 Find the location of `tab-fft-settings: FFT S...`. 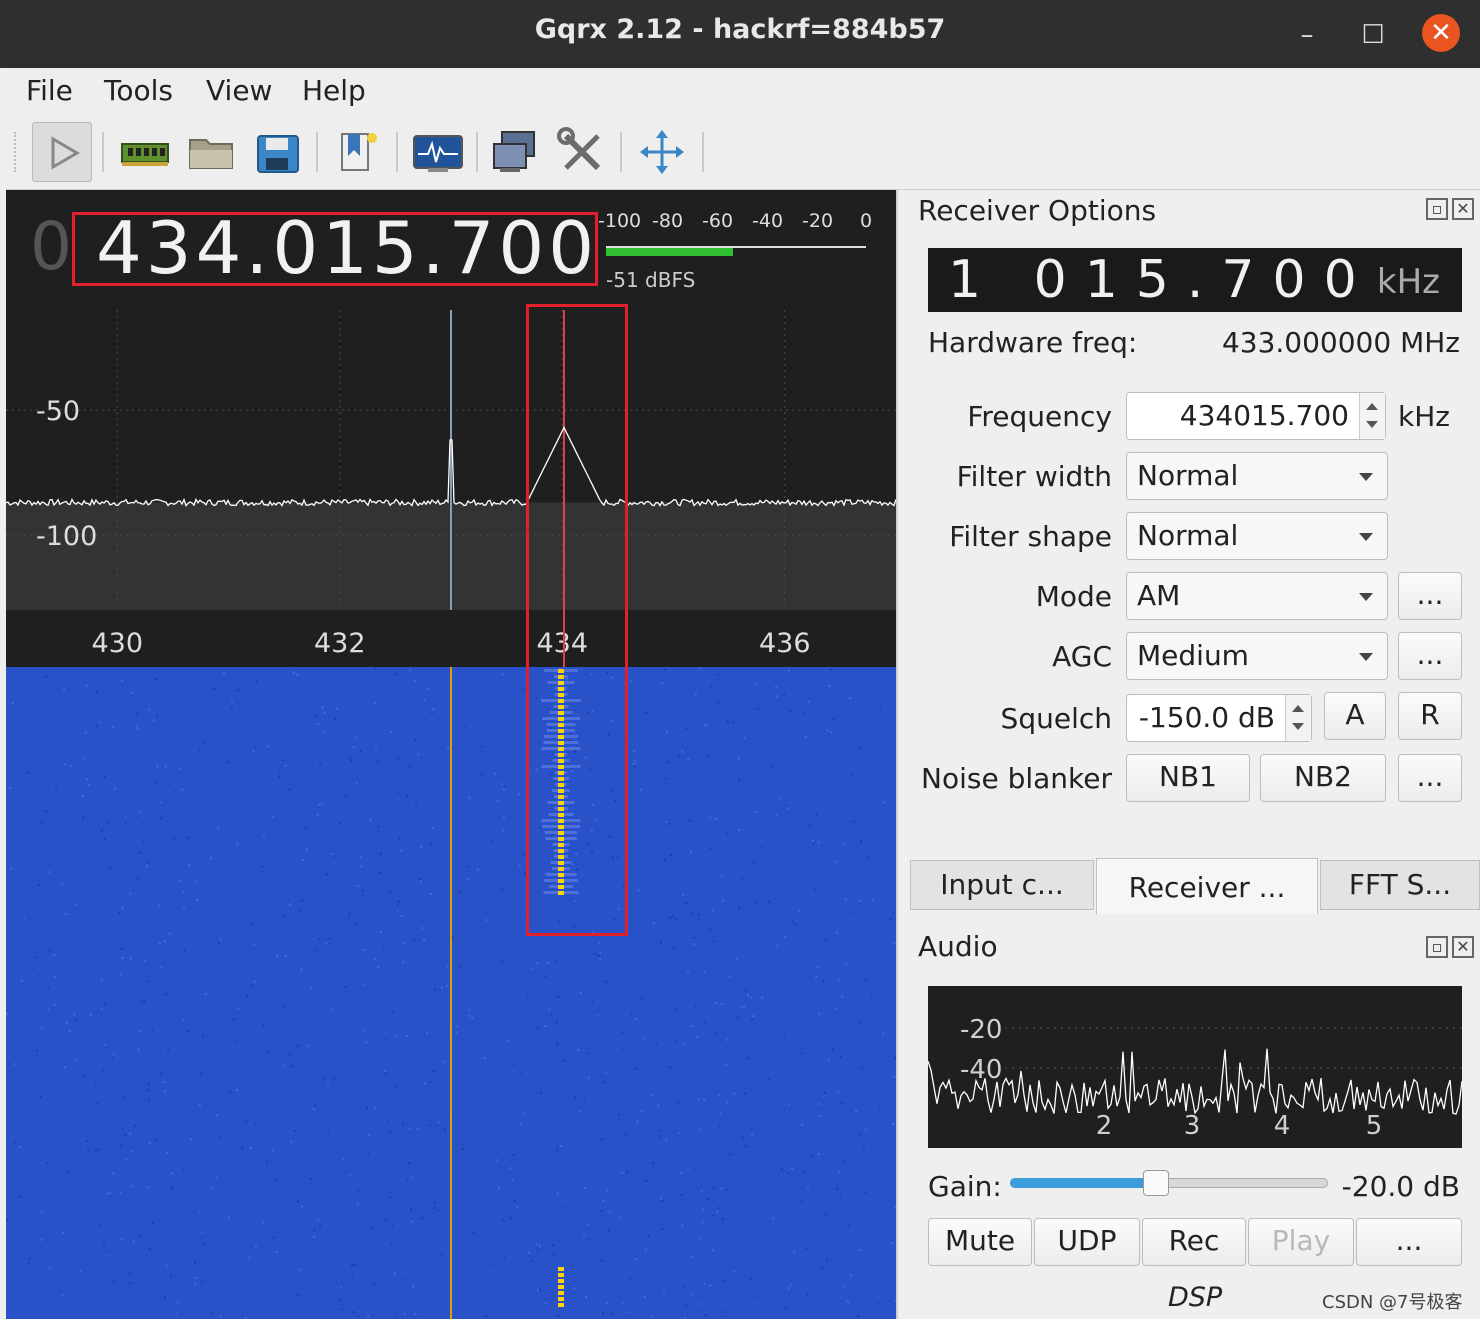

tab-fft-settings: FFT S... is located at coordinates (1400, 885).